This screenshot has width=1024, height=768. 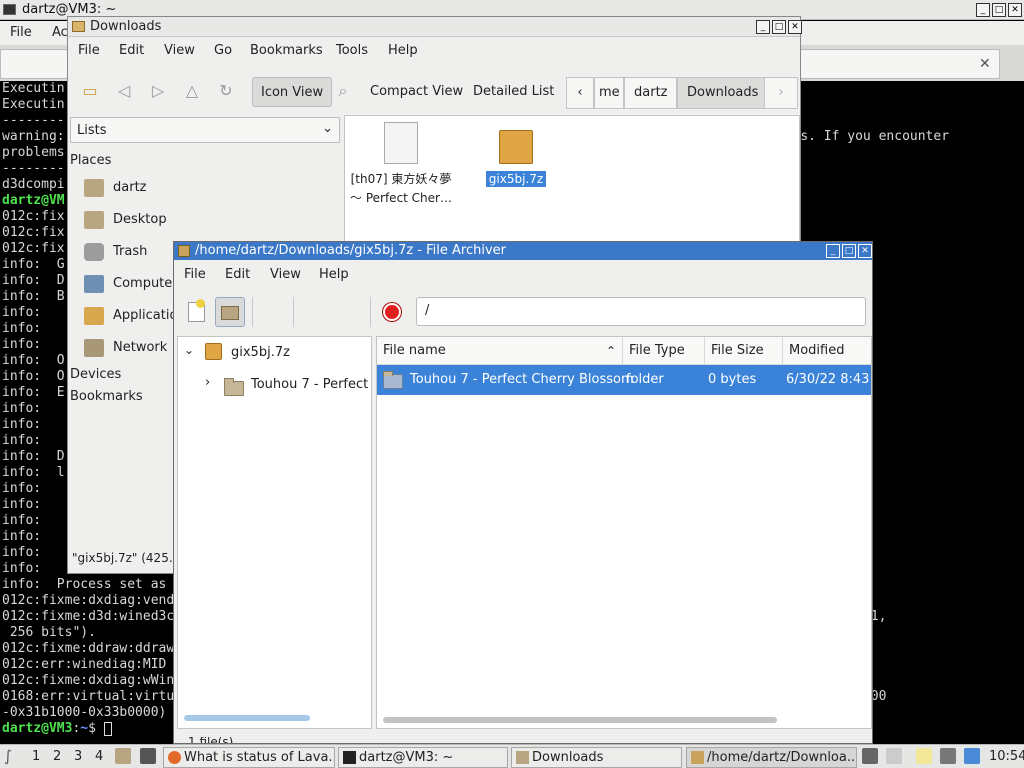 I want to click on menu-go: Go, so click(x=223, y=50).